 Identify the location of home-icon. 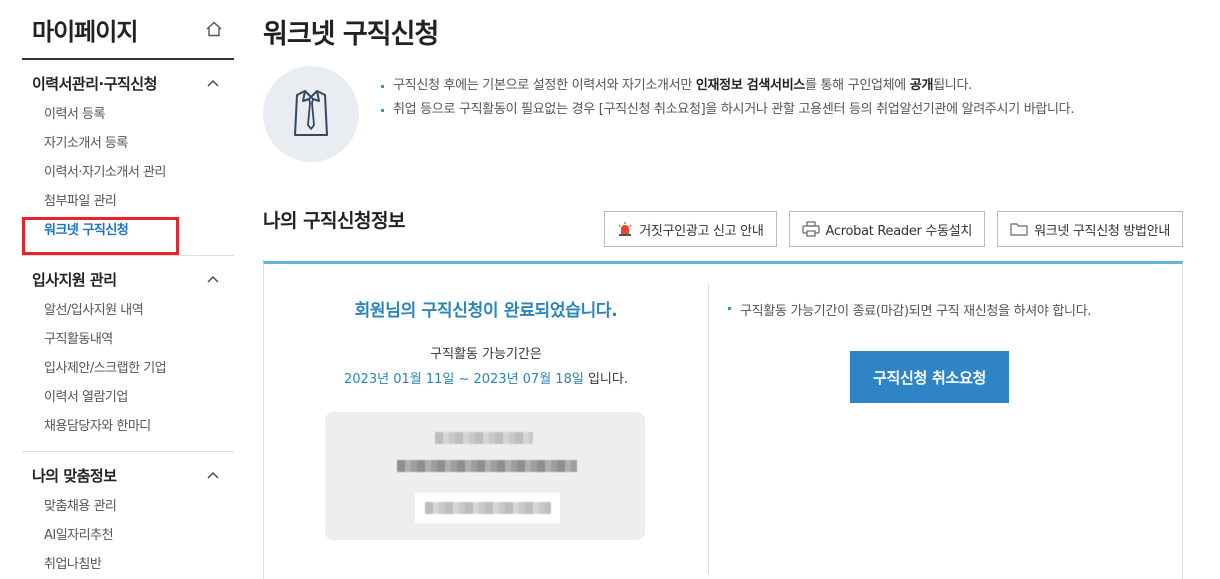
(214, 29).